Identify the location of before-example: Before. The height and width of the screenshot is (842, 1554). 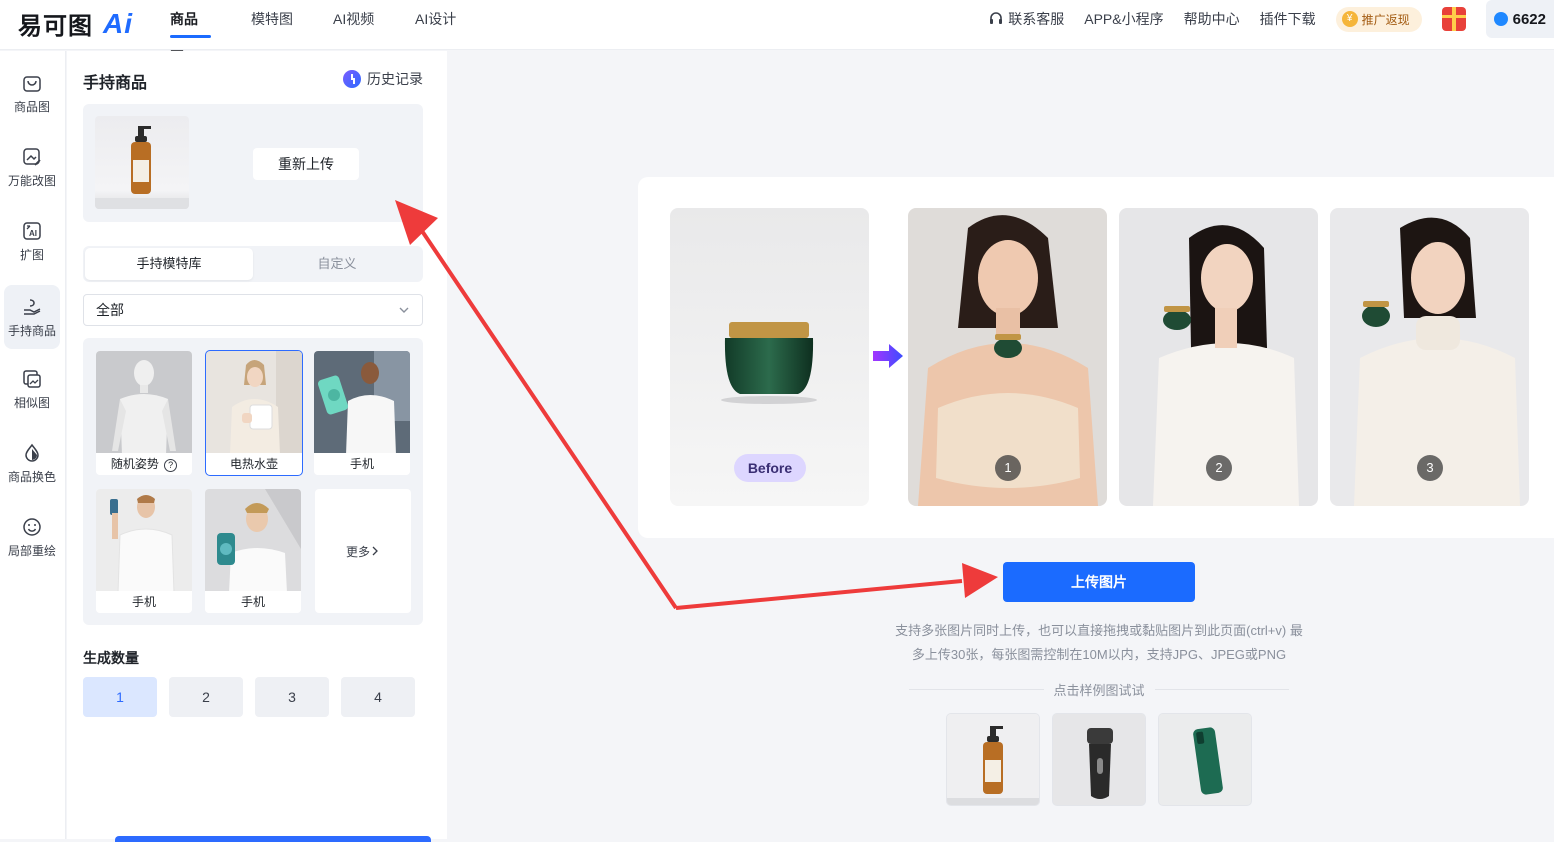
(769, 357).